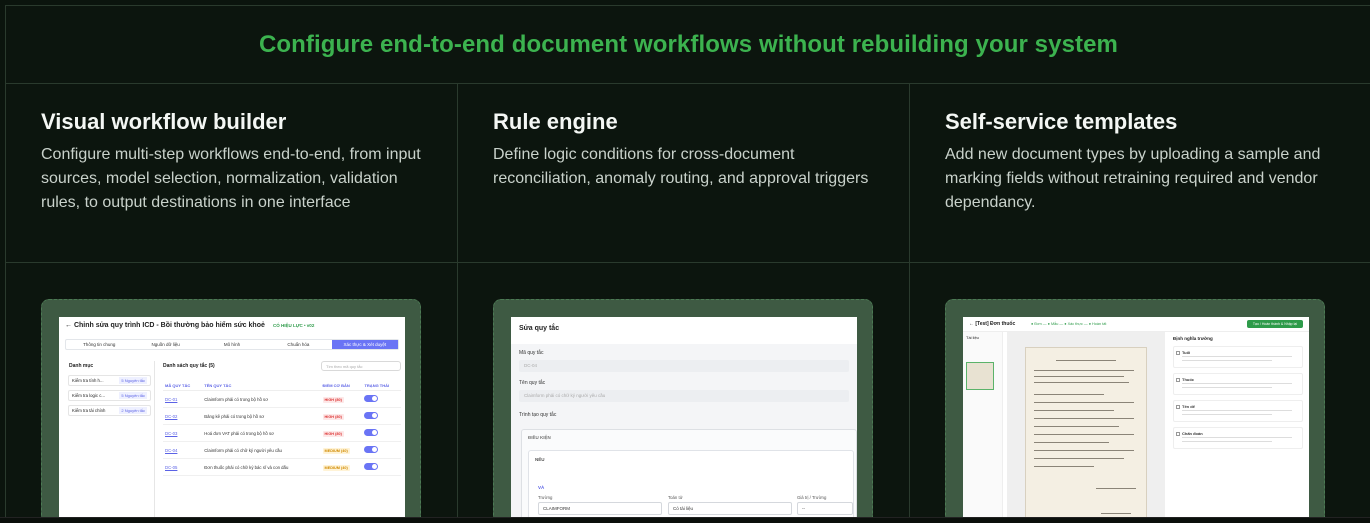  I want to click on operator-select: Có tài liệu, so click(730, 508).